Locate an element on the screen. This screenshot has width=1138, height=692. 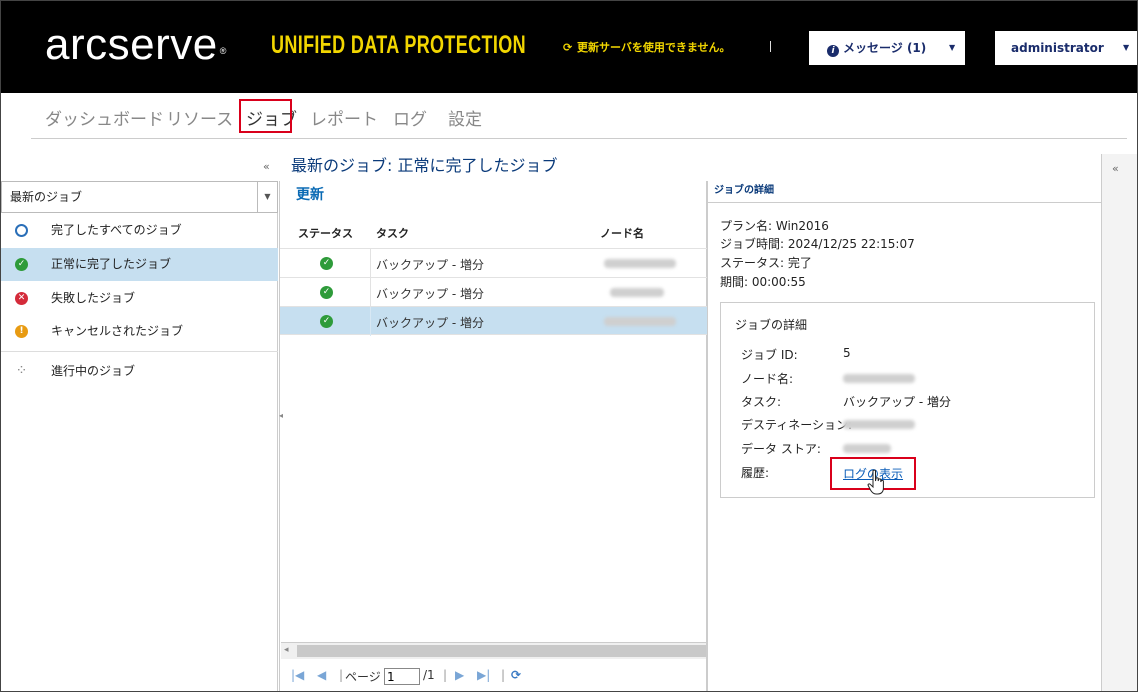
target-icon is located at coordinates (21, 230).